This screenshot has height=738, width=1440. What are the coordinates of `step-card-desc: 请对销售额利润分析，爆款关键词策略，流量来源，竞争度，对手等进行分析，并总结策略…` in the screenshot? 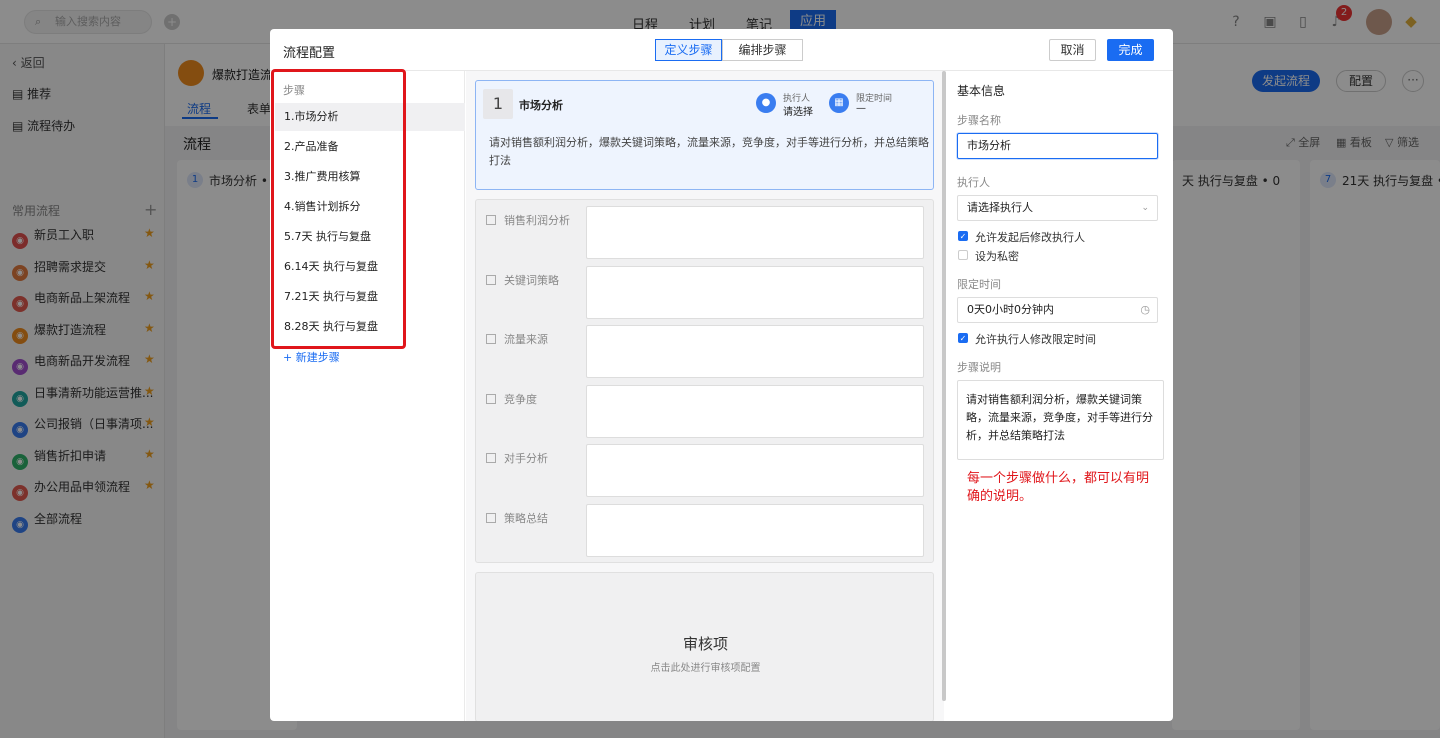 It's located at (709, 151).